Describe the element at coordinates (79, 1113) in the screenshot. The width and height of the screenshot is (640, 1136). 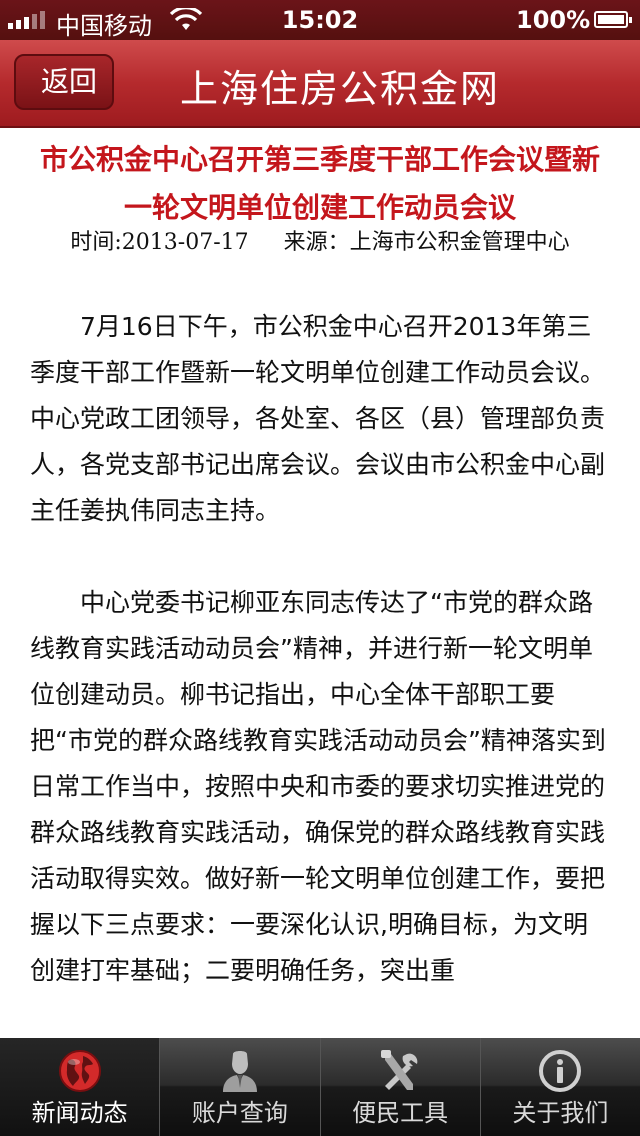
I see `tab-label: 新闻动态` at that location.